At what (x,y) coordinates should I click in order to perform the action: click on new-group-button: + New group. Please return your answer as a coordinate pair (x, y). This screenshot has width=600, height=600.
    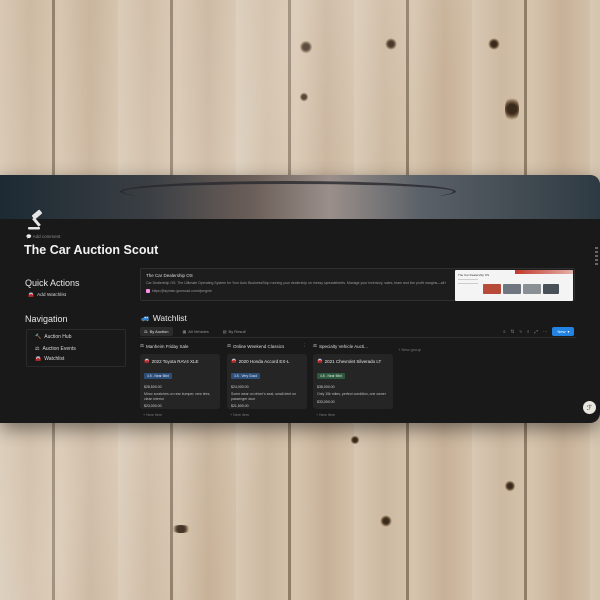
    Looking at the image, I should click on (409, 349).